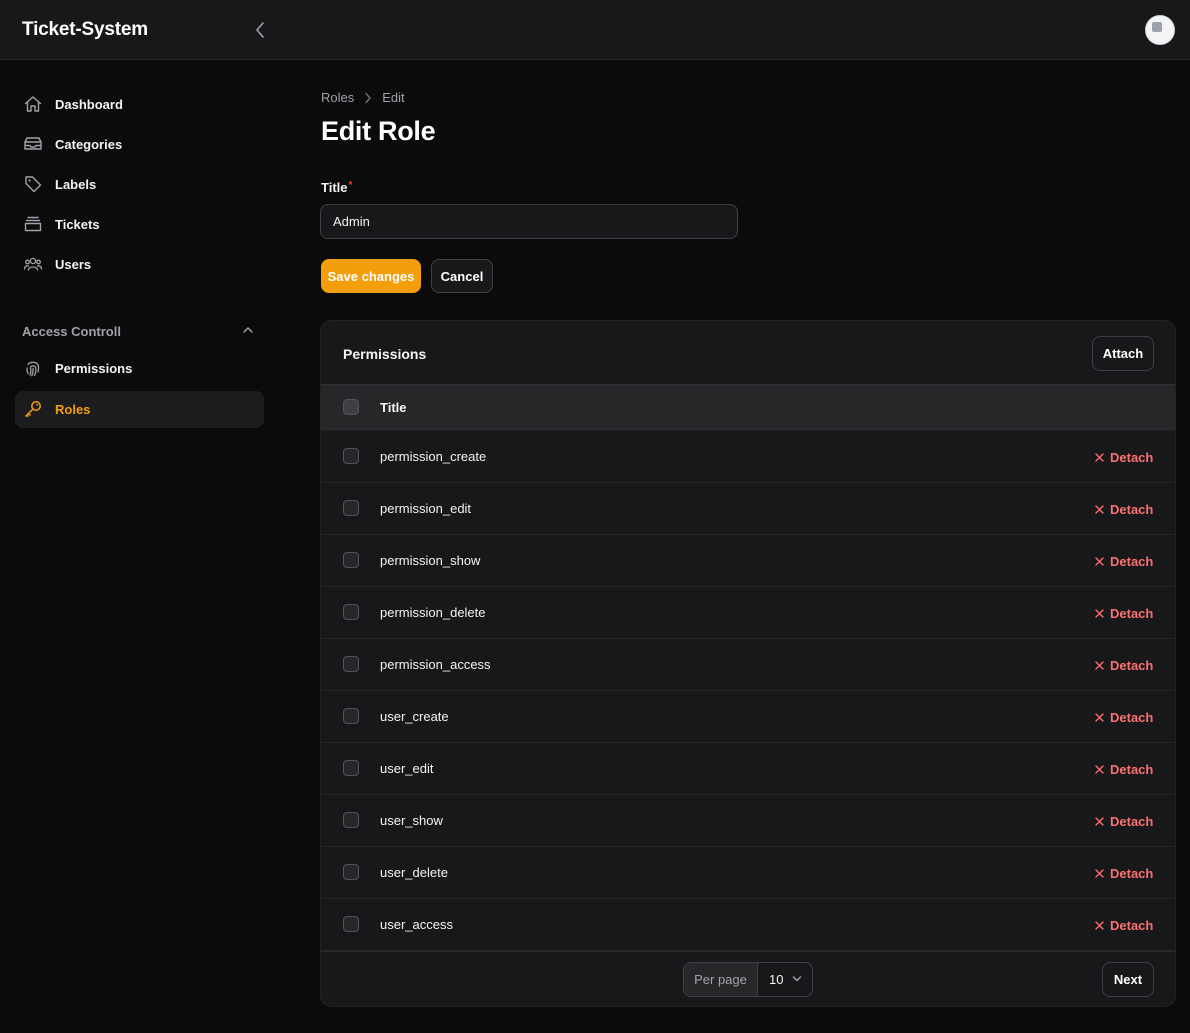  Describe the element at coordinates (748, 769) in the screenshot. I see `table-row: user_edit Detach` at that location.